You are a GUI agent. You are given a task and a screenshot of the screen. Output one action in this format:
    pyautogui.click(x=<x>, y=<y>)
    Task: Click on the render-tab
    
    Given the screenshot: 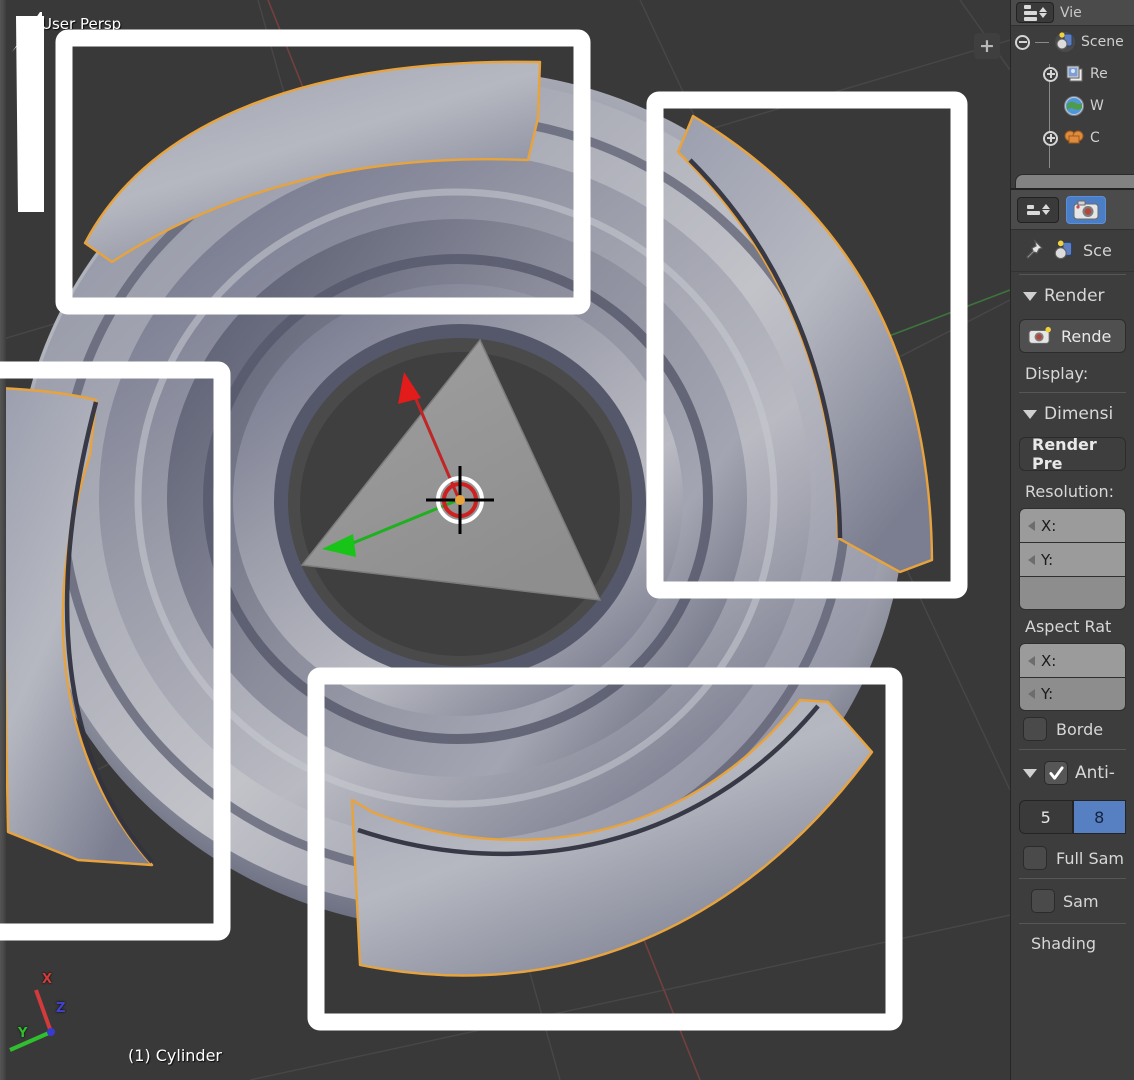 What is the action you would take?
    pyautogui.click(x=1086, y=209)
    